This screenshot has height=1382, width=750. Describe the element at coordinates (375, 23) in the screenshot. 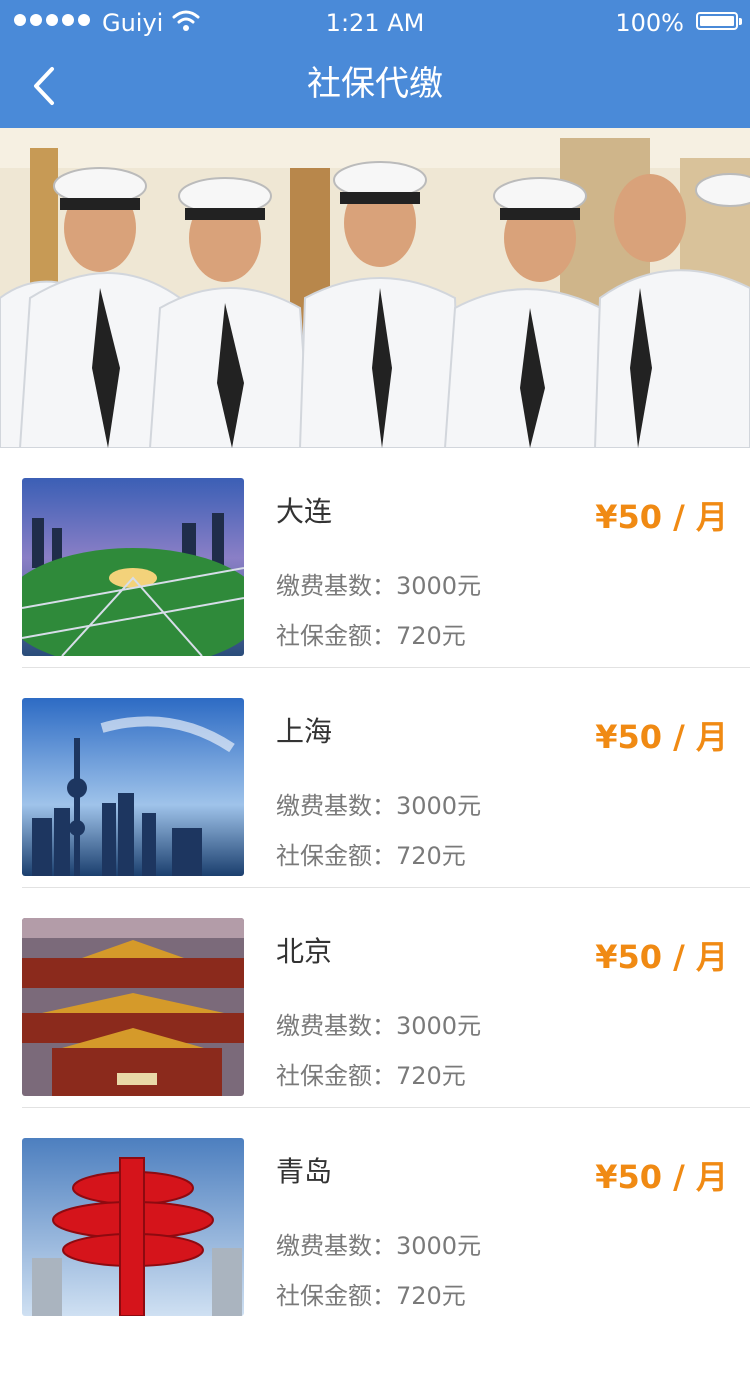

I see `status-bar: Guiyi 1:21 AM 100%` at that location.